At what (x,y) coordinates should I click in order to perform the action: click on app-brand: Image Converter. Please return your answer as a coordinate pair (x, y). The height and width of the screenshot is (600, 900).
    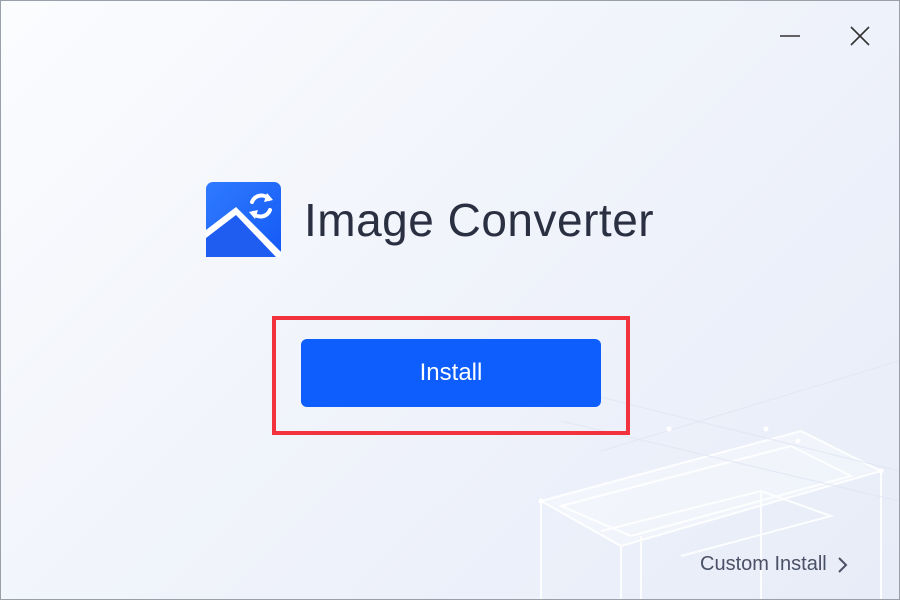
    Looking at the image, I should click on (430, 219).